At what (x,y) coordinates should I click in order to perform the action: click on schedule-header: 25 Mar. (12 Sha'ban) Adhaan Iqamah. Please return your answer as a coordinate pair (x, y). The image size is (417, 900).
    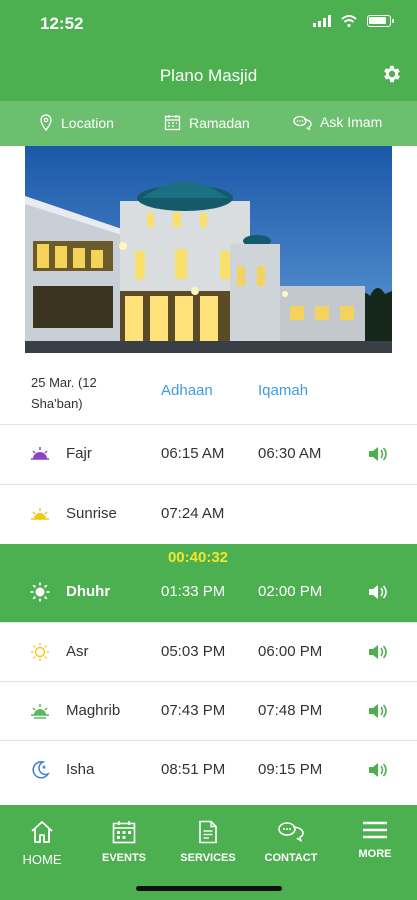
    Looking at the image, I should click on (208, 395).